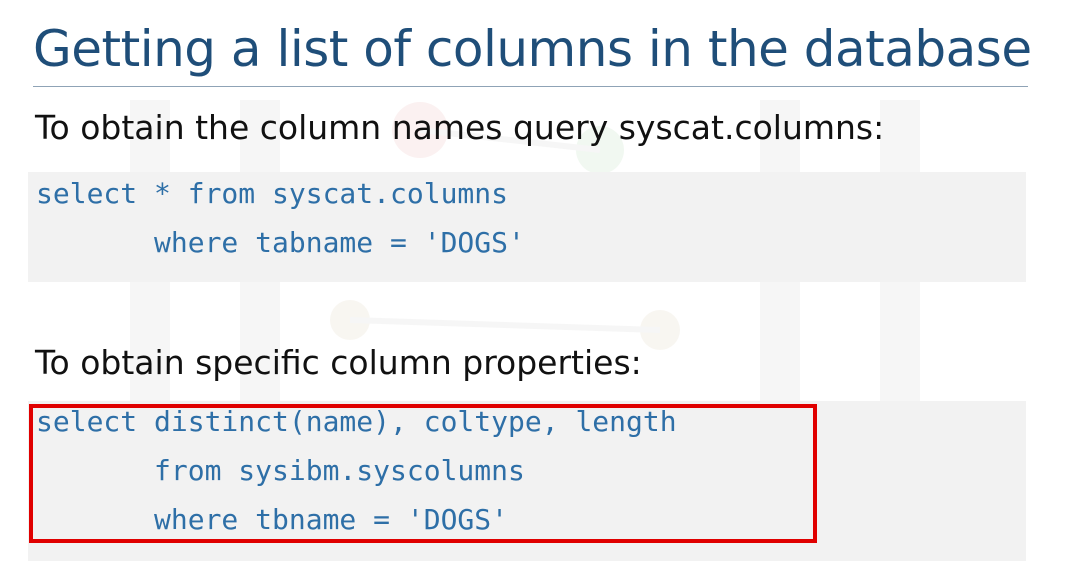 This screenshot has width=1067, height=564. I want to click on code-line: select * from syscat.columns, so click(272, 193).